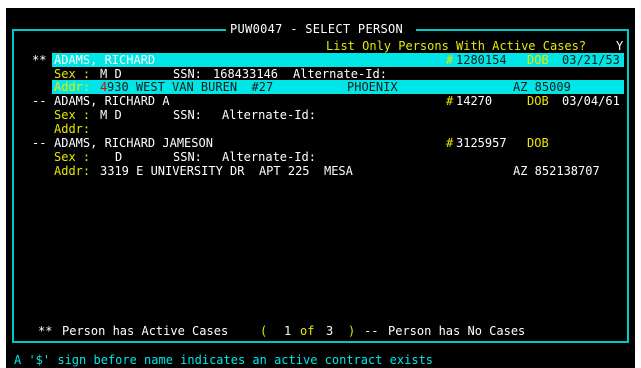 Image resolution: width=641 pixels, height=368 pixels. Describe the element at coordinates (481, 60) in the screenshot. I see `person-id: 1280154` at that location.